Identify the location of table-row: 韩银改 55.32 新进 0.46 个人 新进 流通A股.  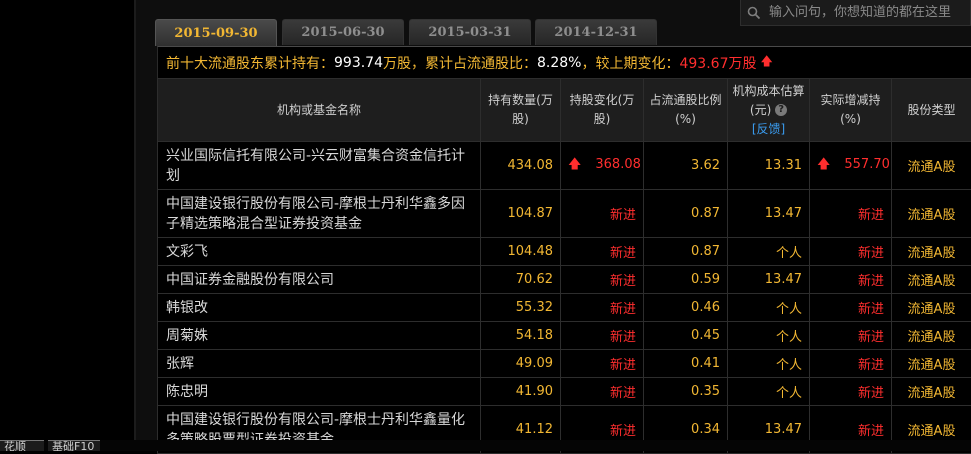
(564, 308).